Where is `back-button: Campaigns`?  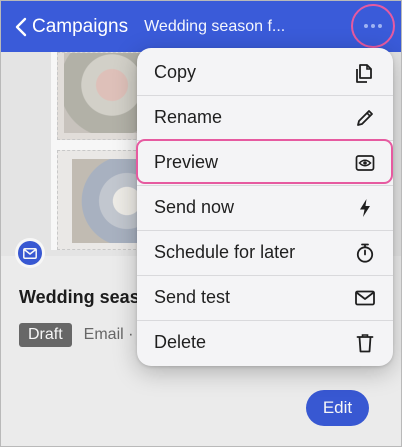 back-button: Campaigns is located at coordinates (71, 27).